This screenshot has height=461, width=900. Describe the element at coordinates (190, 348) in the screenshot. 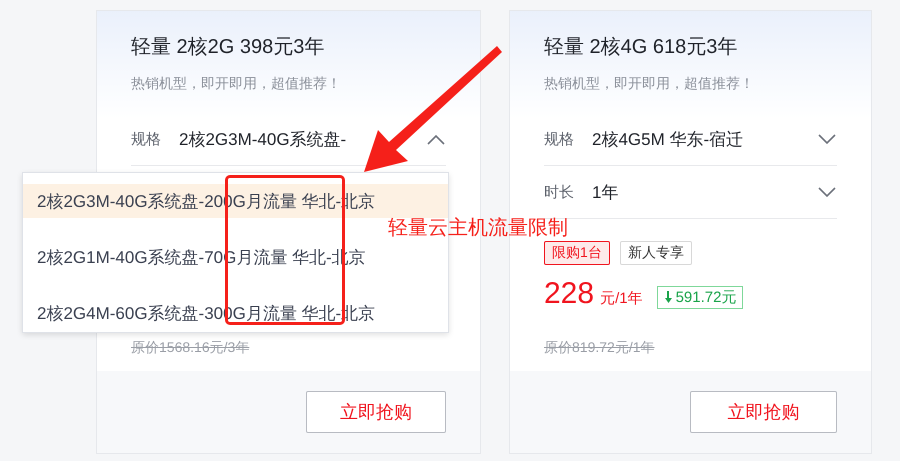

I see `original-price: 原价1568.16元/3年` at that location.